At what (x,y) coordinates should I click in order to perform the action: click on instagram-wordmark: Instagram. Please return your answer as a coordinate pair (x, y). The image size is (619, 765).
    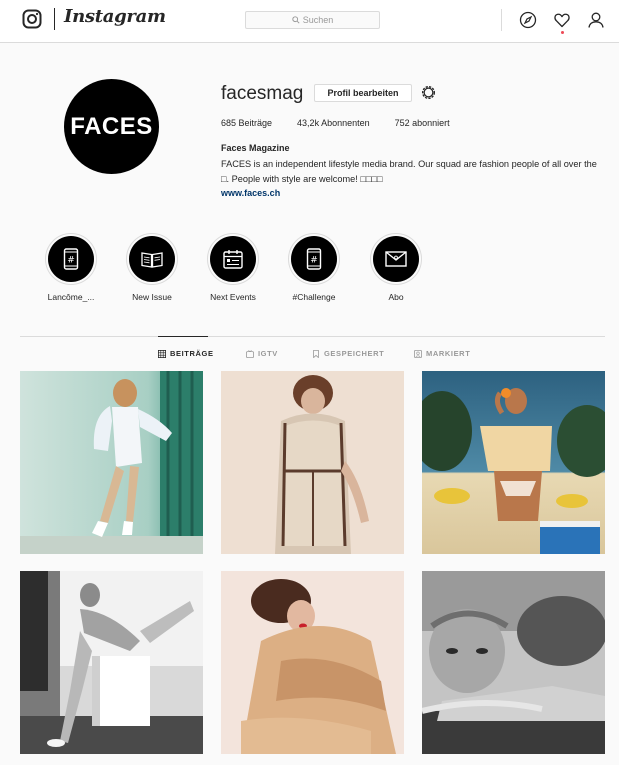
    Looking at the image, I should click on (115, 16).